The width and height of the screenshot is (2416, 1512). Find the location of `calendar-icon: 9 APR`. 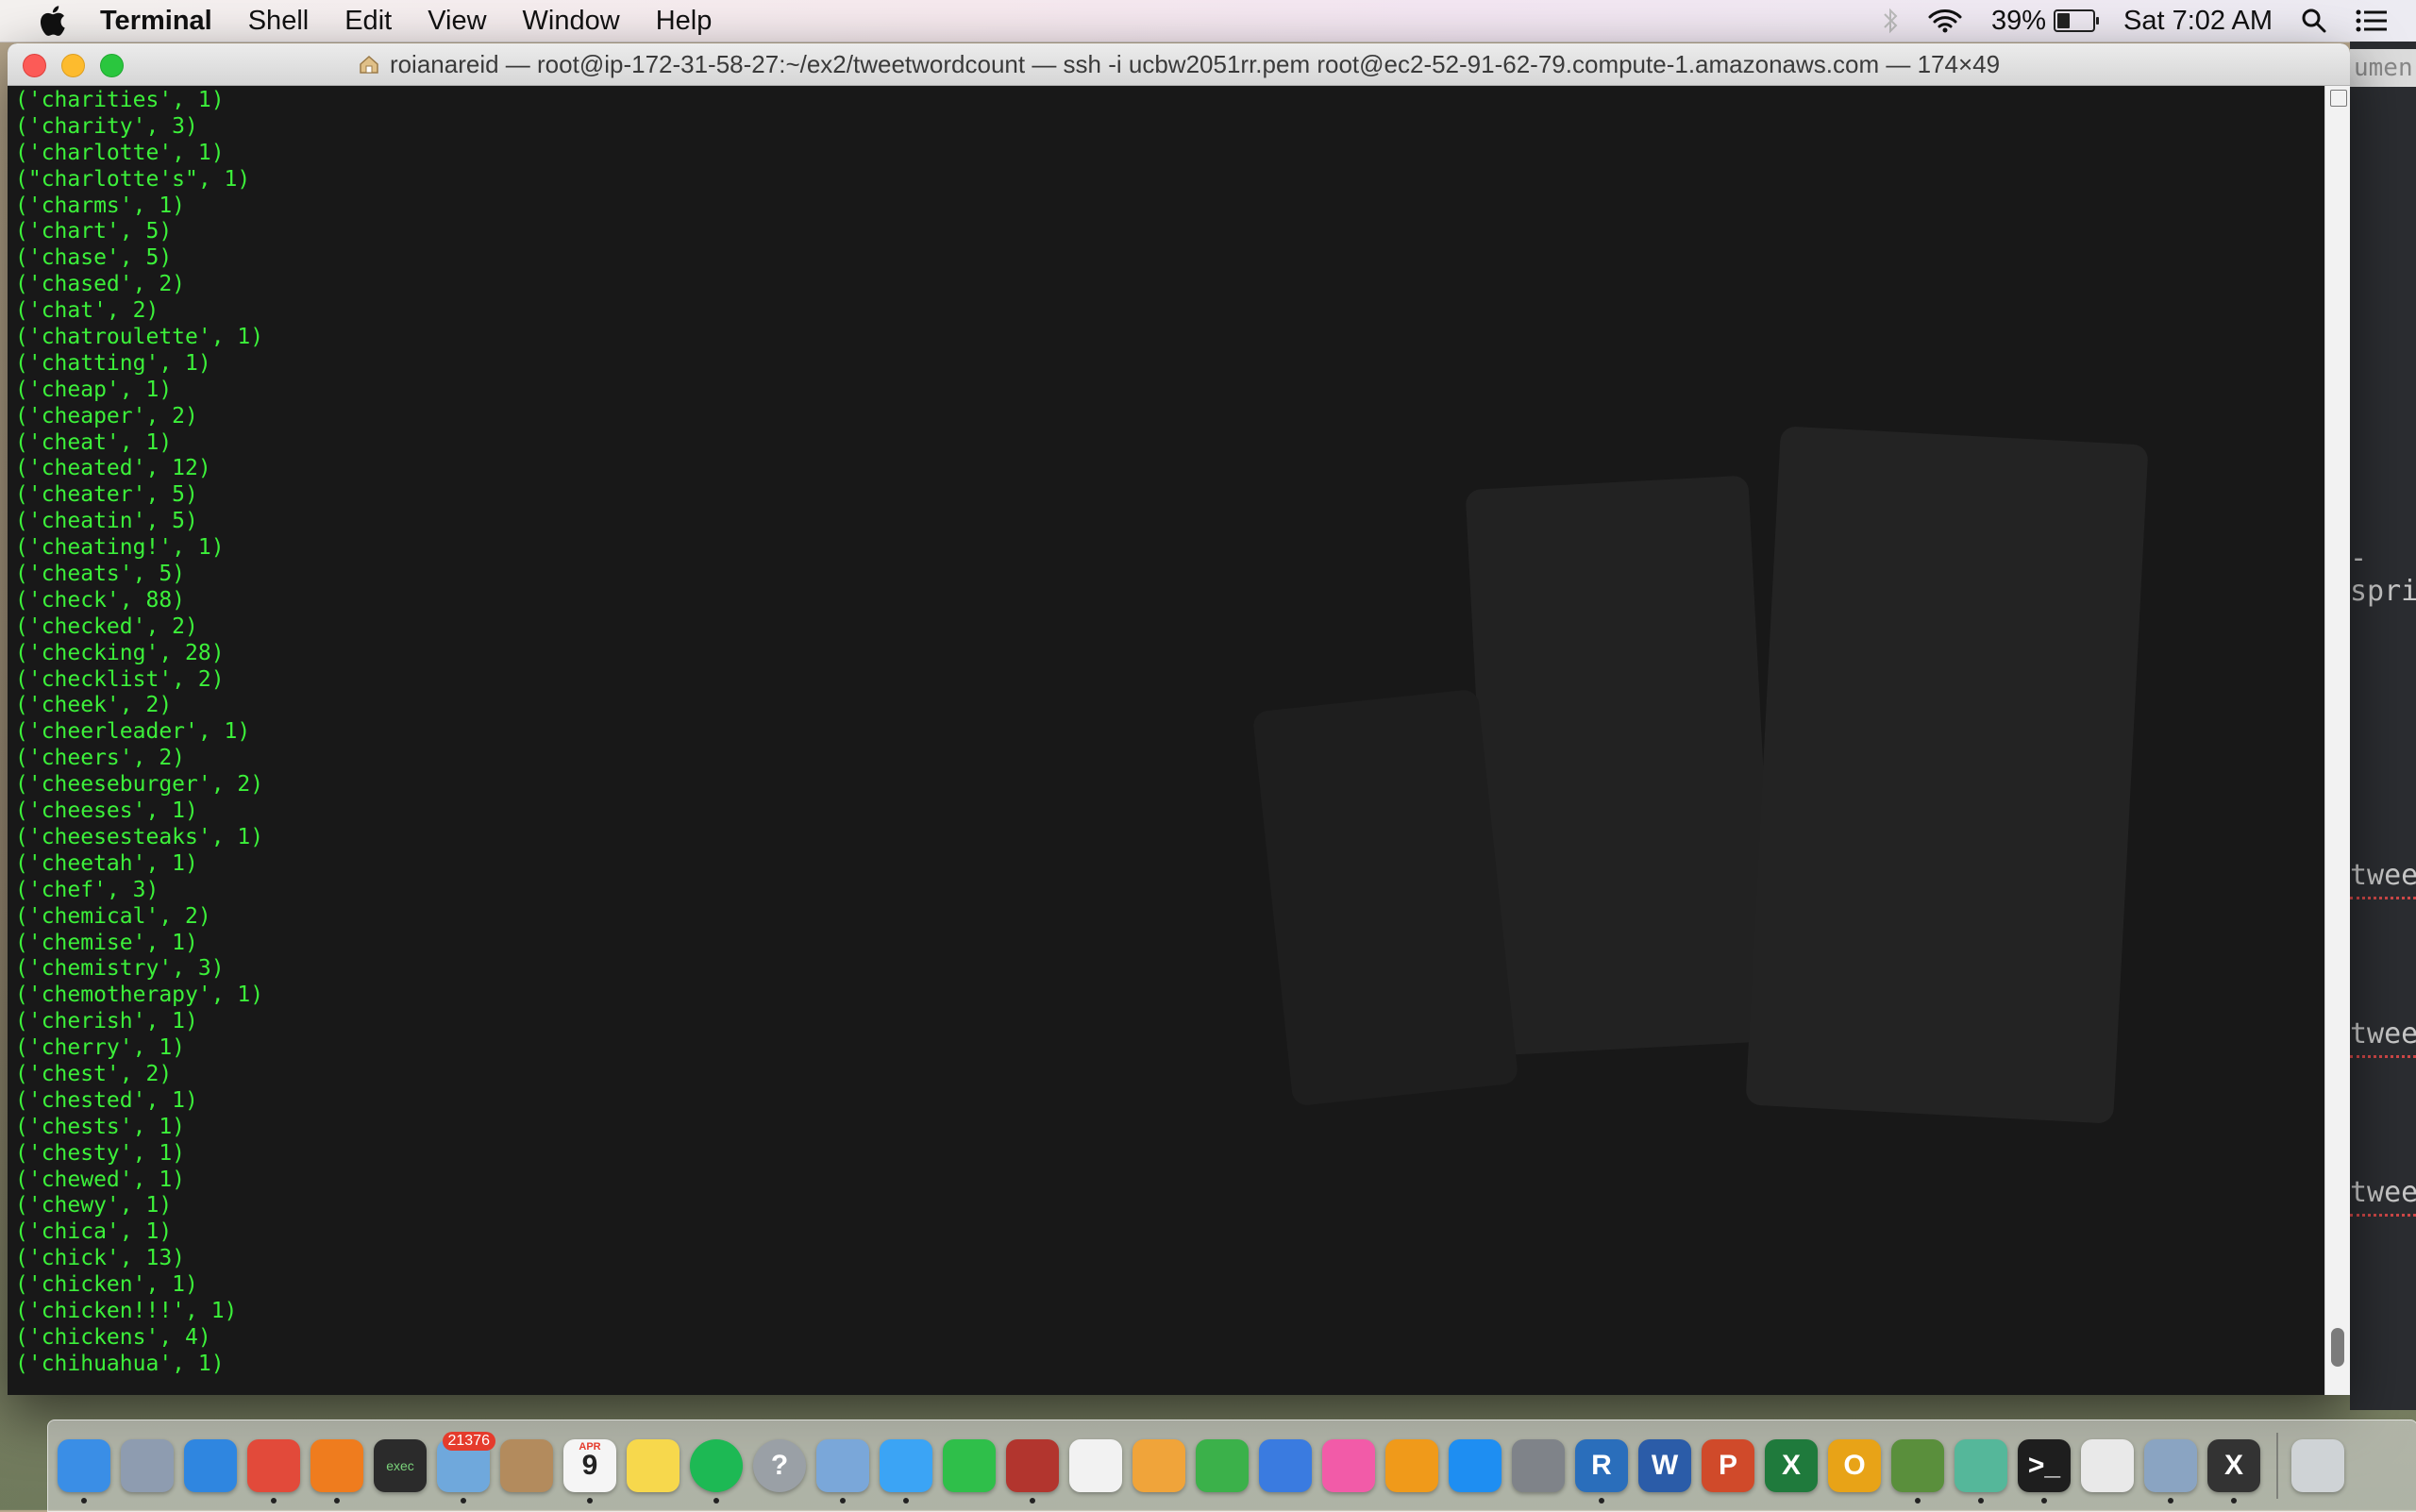

calendar-icon: 9 APR is located at coordinates (590, 1471).